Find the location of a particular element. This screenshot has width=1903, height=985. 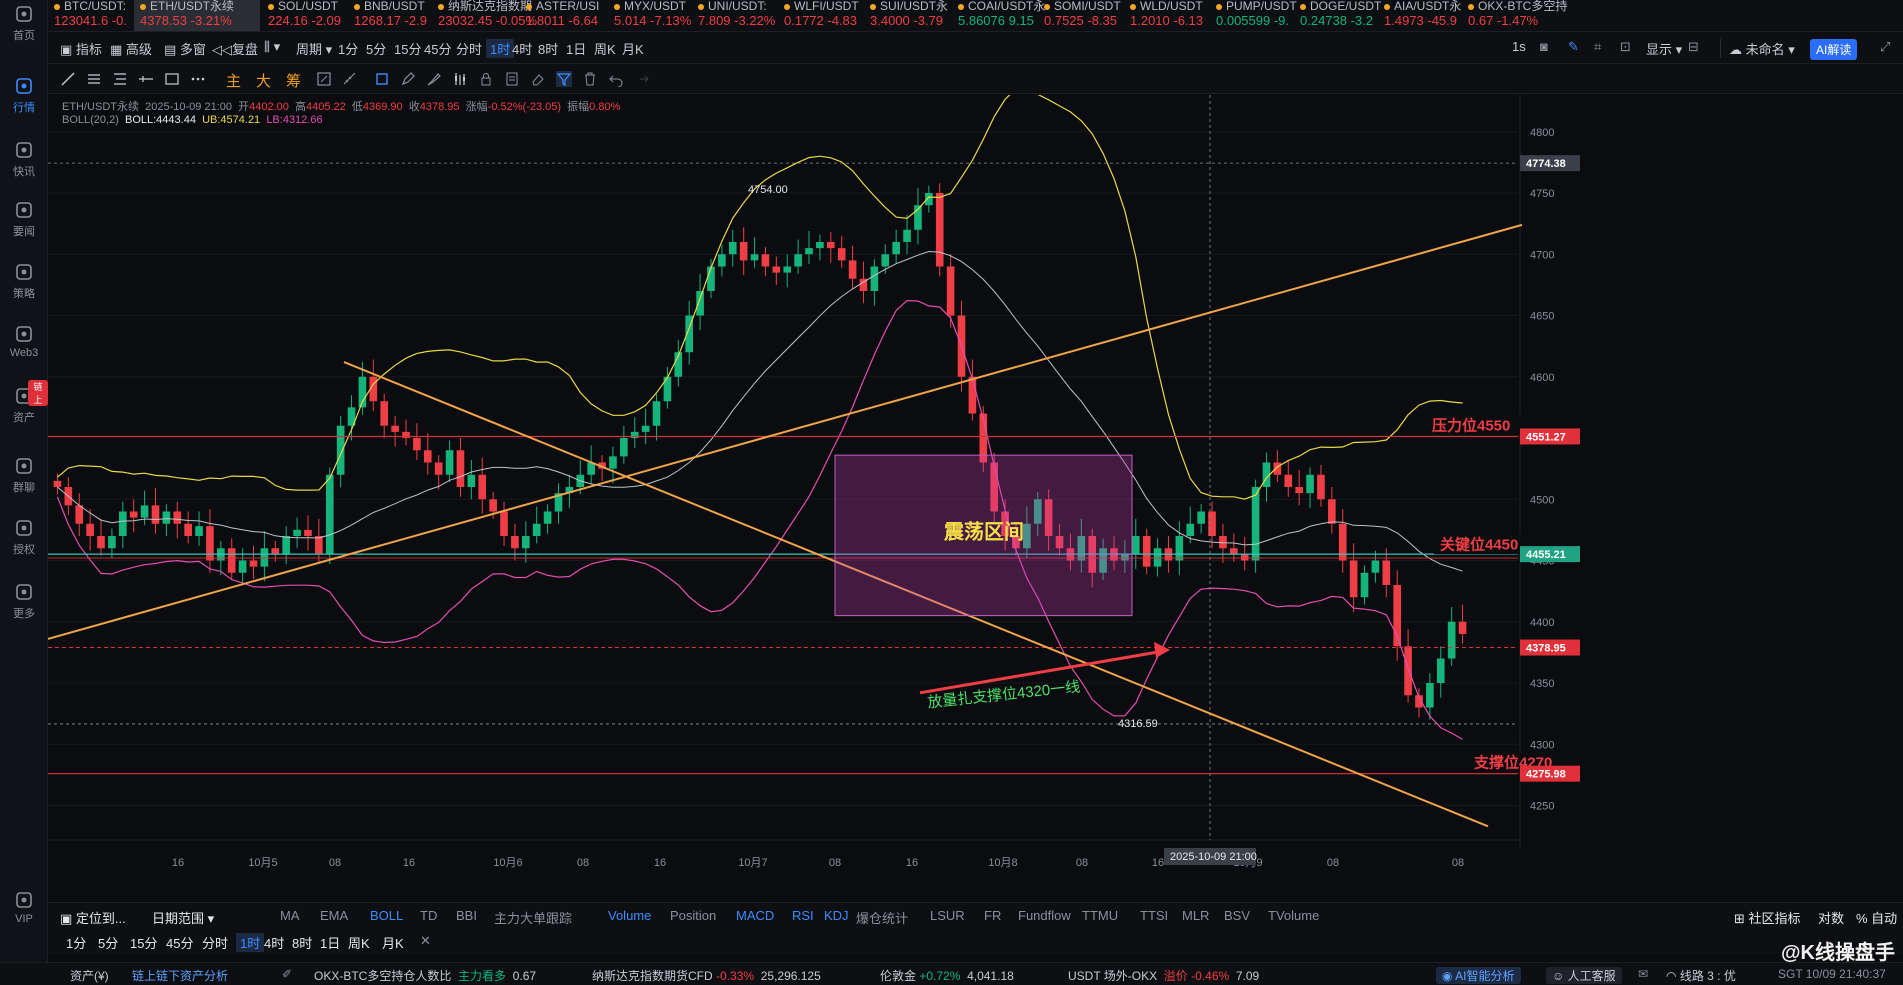

ticker-item: PUMP/USDT 0.005599 -9. is located at coordinates (1253, 15).